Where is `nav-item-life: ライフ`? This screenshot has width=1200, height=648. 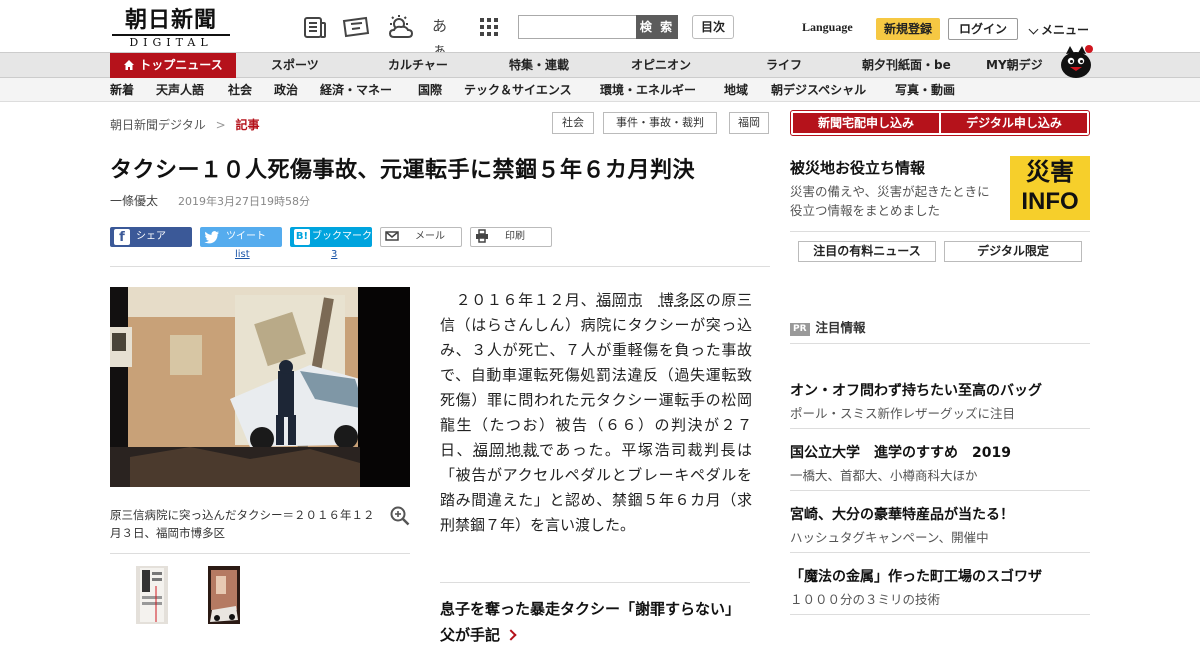
nav-item-life: ライフ is located at coordinates (784, 65).